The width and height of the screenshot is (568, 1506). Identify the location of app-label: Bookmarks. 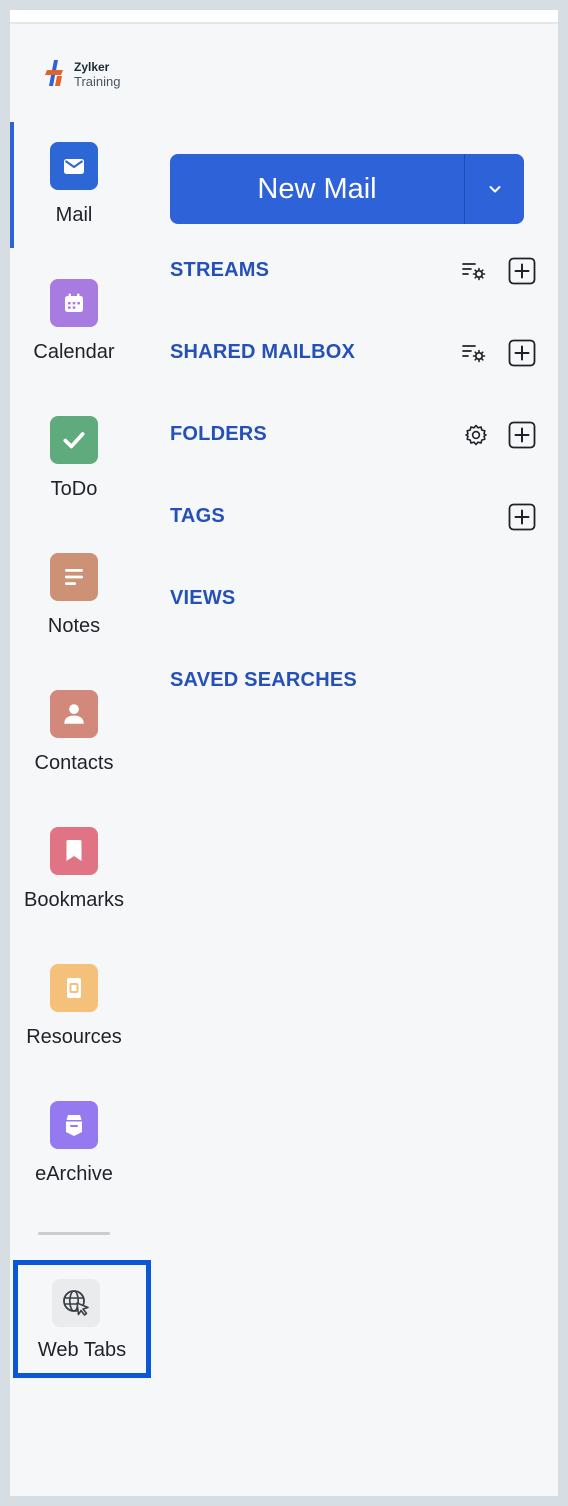
(74, 900).